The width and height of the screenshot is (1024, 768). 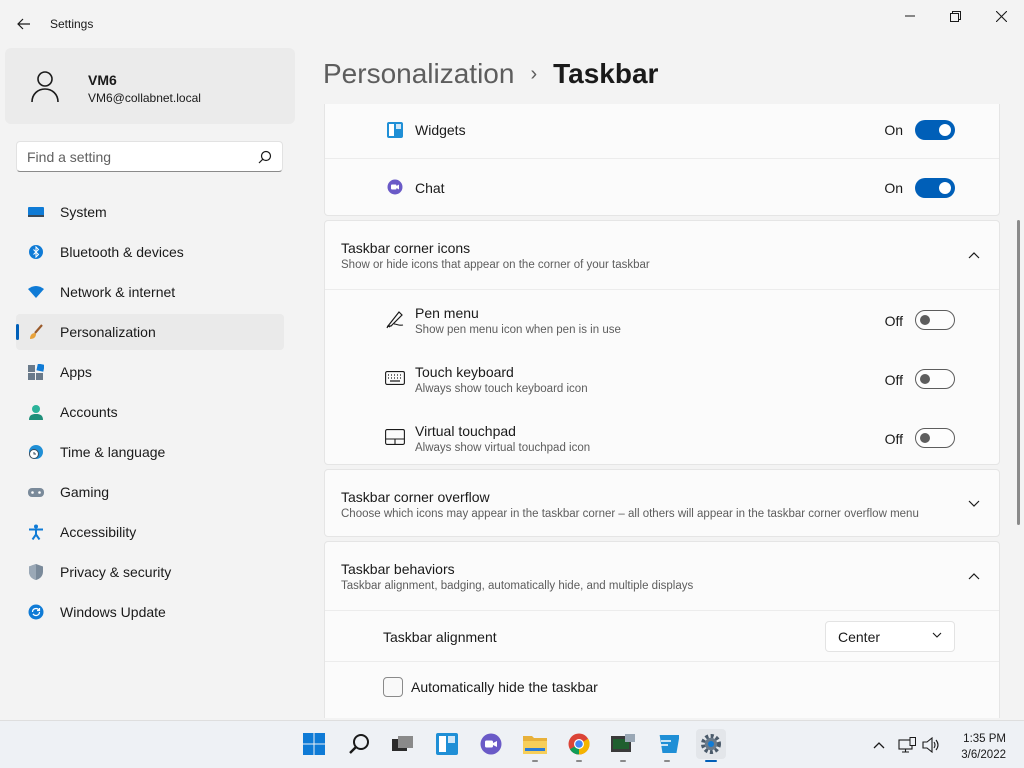 What do you see at coordinates (711, 761) in the screenshot?
I see `active-indicator` at bounding box center [711, 761].